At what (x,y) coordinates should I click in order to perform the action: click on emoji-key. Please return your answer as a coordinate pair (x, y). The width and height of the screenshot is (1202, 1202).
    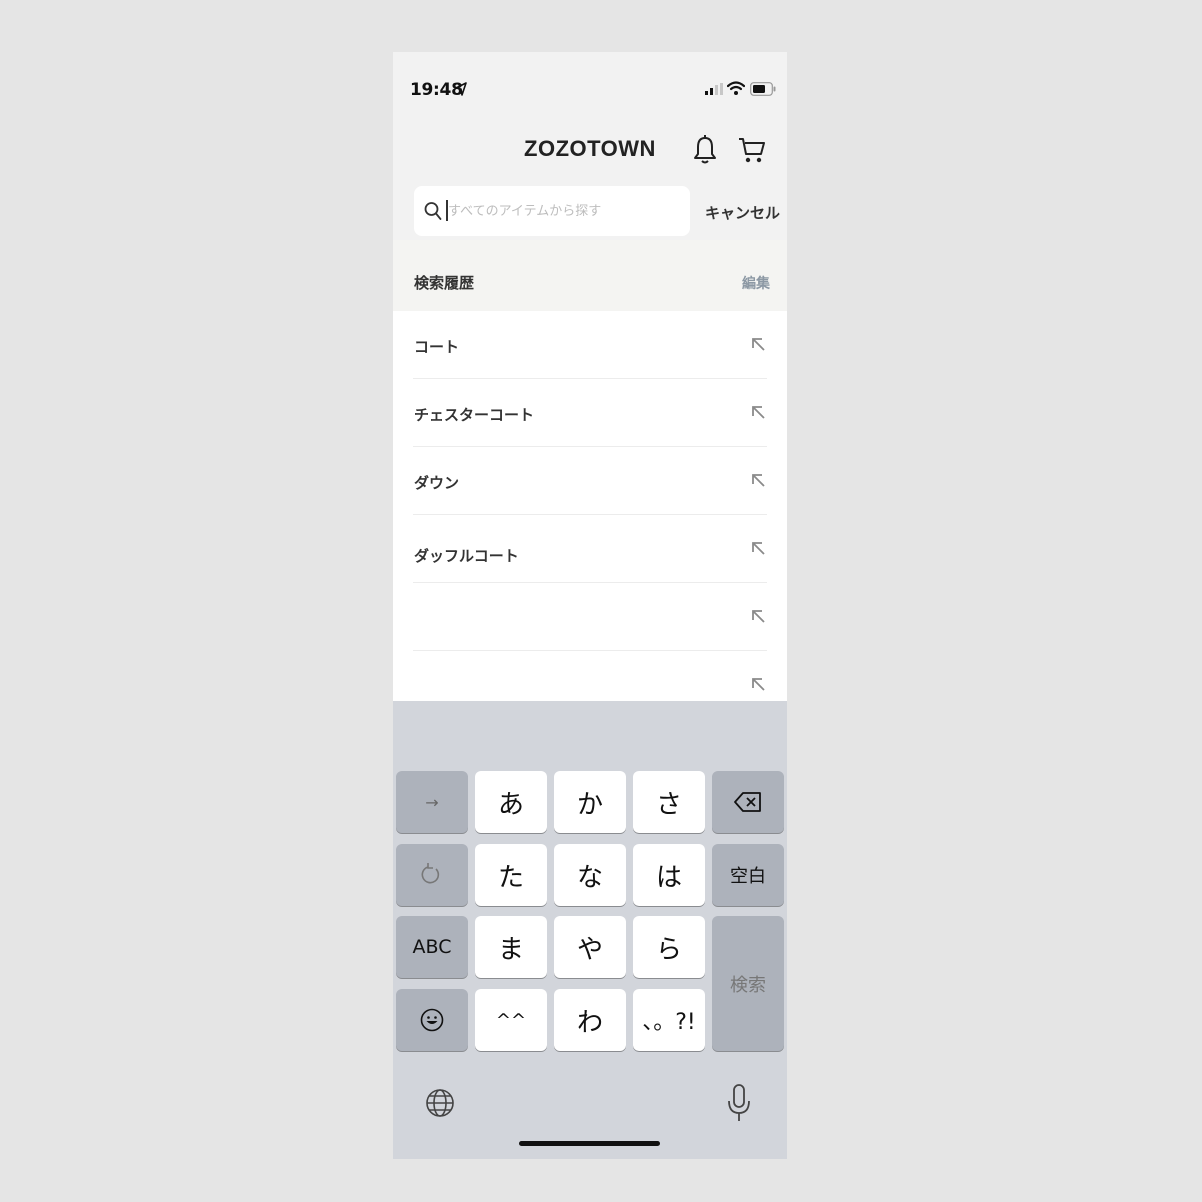
    Looking at the image, I should click on (432, 1020).